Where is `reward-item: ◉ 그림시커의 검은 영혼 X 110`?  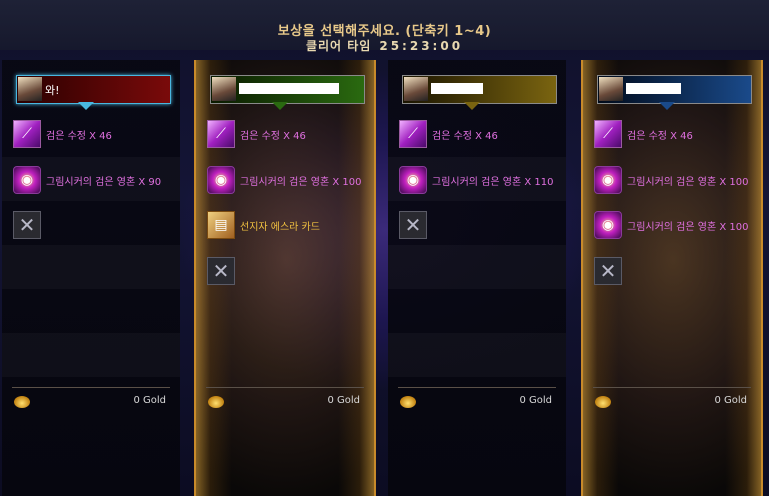 reward-item: ◉ 그림시커의 검은 영혼 X 110 is located at coordinates (476, 180).